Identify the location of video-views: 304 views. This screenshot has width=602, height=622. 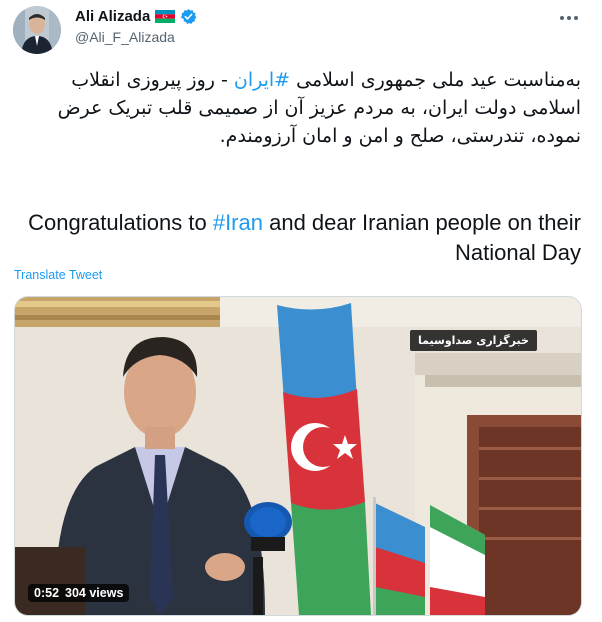
(94, 593).